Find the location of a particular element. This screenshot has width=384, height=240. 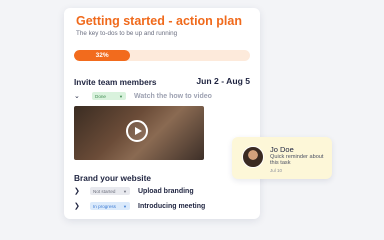

progress-fill: 32% is located at coordinates (102, 55).